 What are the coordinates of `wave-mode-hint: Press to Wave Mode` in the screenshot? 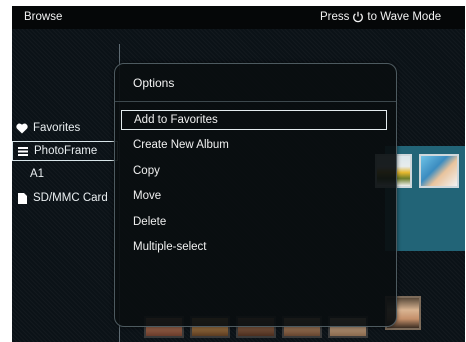 It's located at (380, 17).